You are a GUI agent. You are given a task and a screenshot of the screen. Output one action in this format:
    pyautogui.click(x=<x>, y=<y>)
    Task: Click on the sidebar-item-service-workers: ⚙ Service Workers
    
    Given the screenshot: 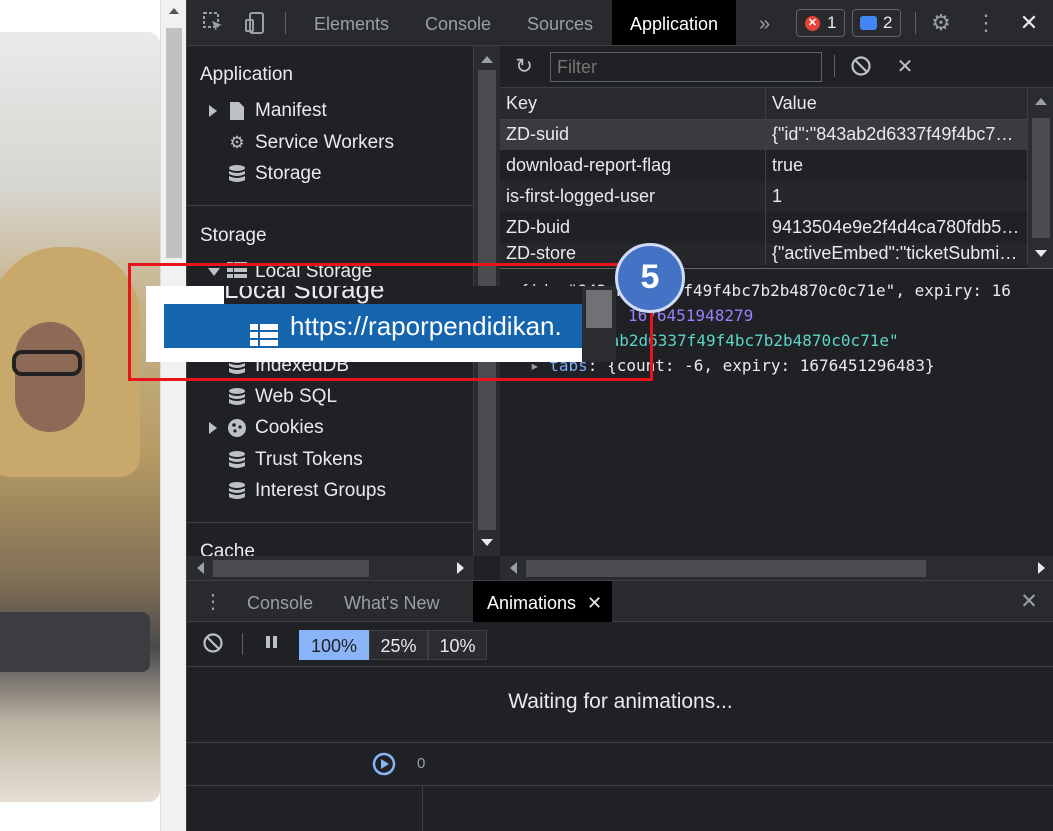 What is the action you would take?
    pyautogui.click(x=310, y=143)
    